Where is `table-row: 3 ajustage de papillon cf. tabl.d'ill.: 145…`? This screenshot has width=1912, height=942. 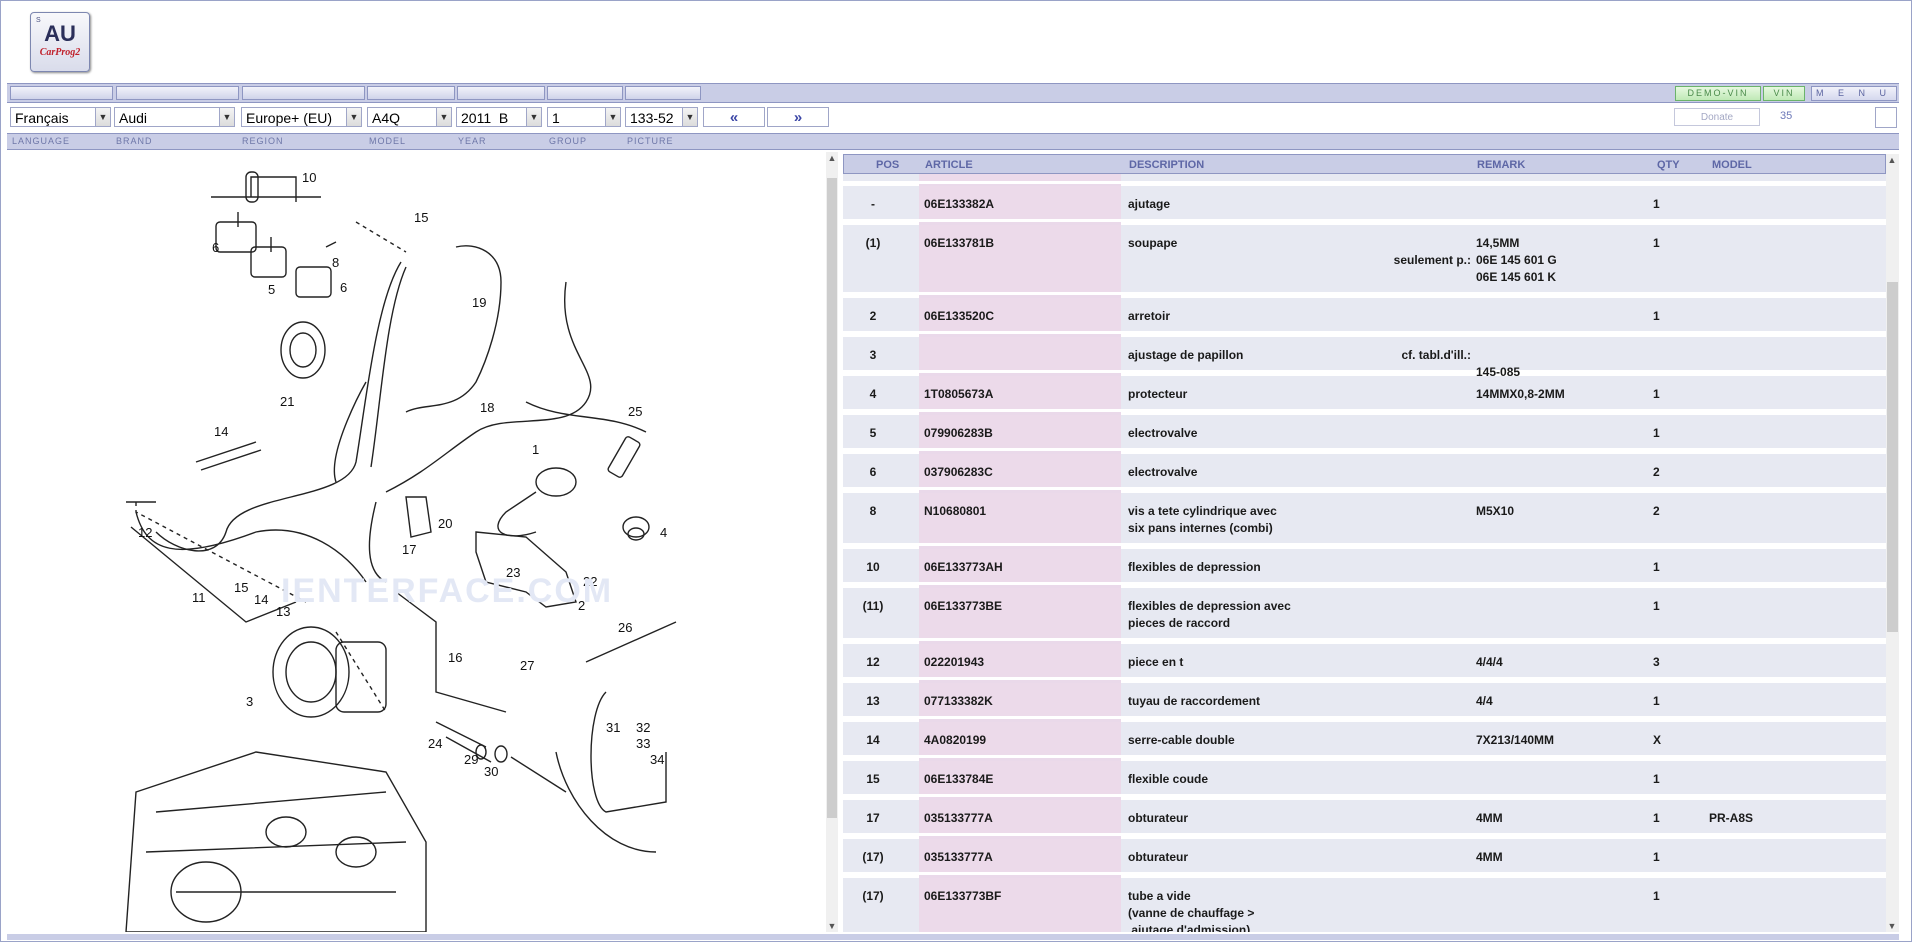 table-row: 3 ajustage de papillon cf. tabl.d'ill.: 145… is located at coordinates (1364, 358).